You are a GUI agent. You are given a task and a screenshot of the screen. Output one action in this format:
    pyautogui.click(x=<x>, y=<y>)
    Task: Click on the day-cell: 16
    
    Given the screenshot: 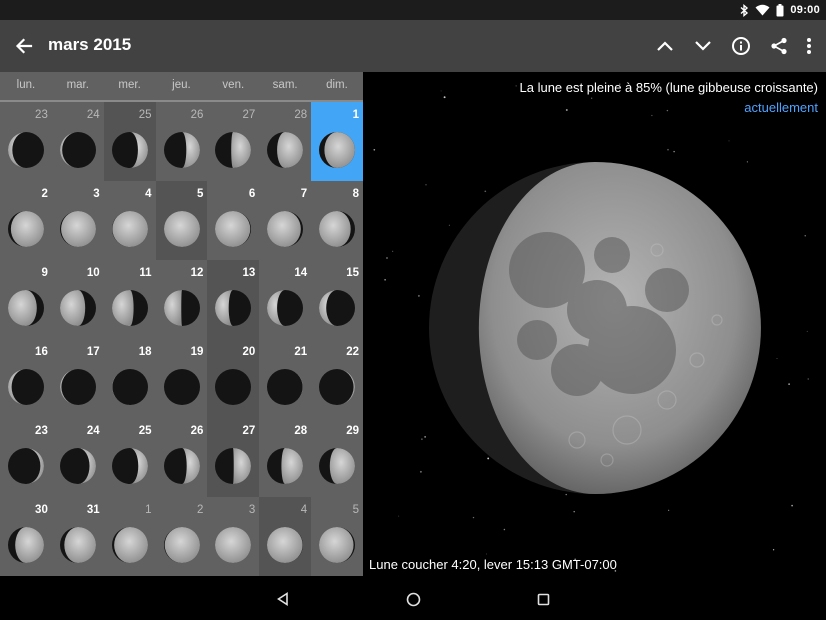 What is the action you would take?
    pyautogui.click(x=26, y=378)
    